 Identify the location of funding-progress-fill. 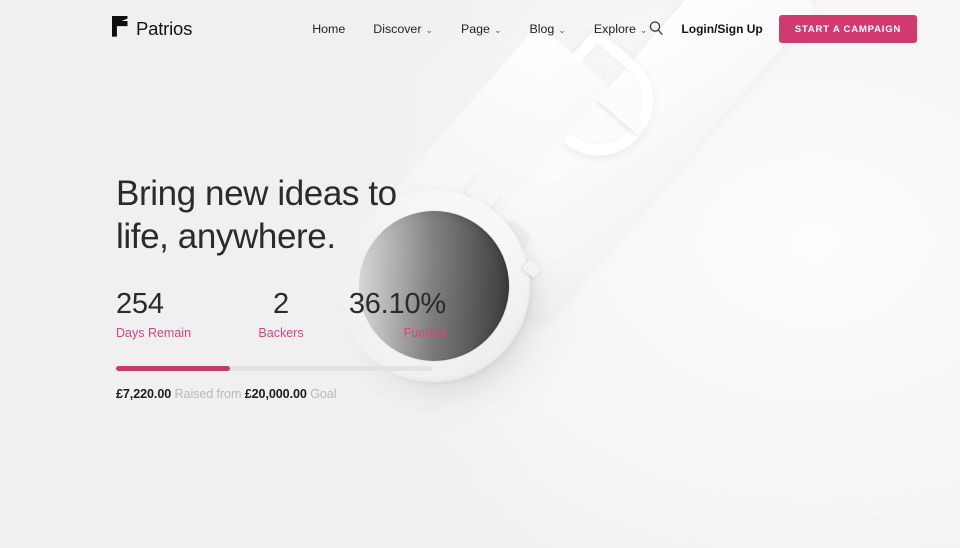
(173, 369).